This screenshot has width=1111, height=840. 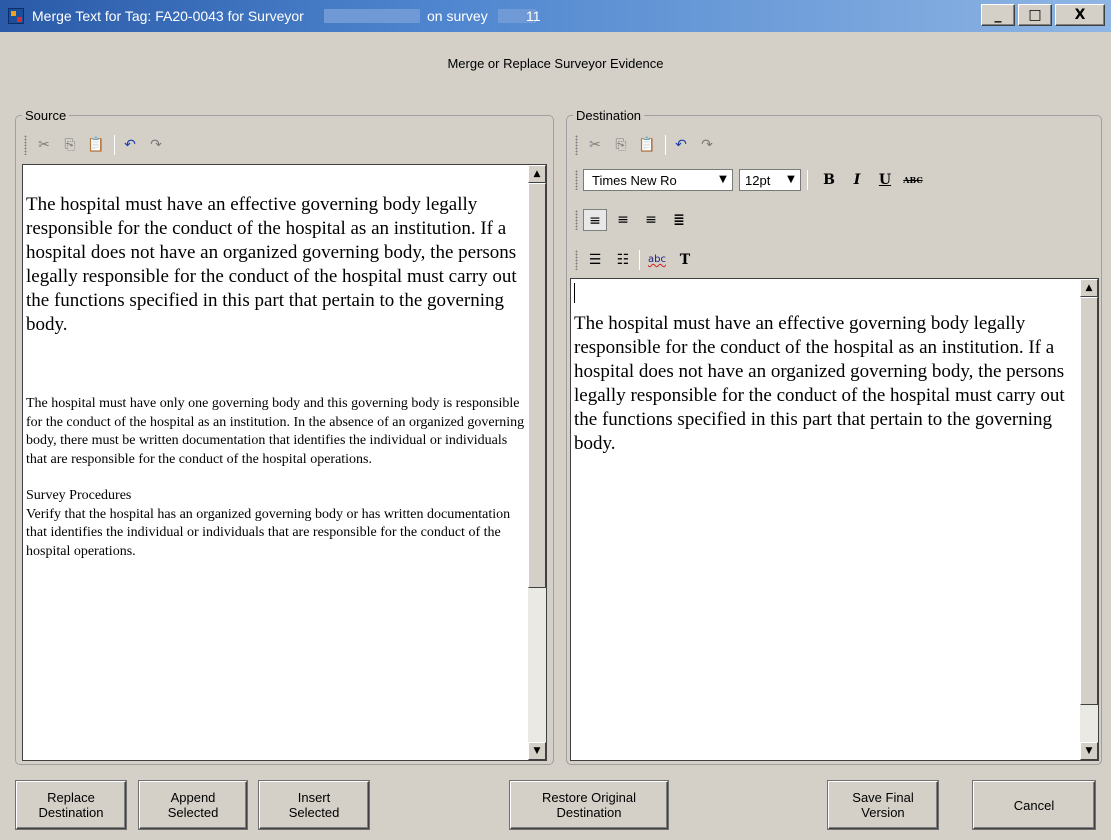 What do you see at coordinates (998, 15) in the screenshot?
I see `minimize-button: _` at bounding box center [998, 15].